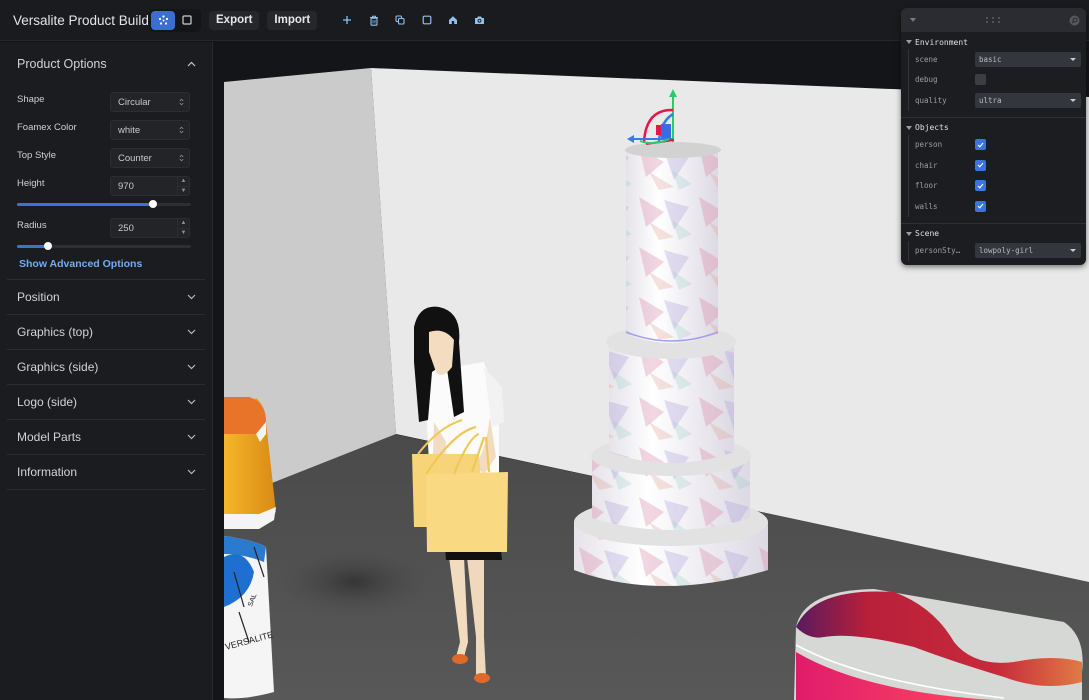 The width and height of the screenshot is (1089, 700). I want to click on shape-select: Circular, so click(150, 102).